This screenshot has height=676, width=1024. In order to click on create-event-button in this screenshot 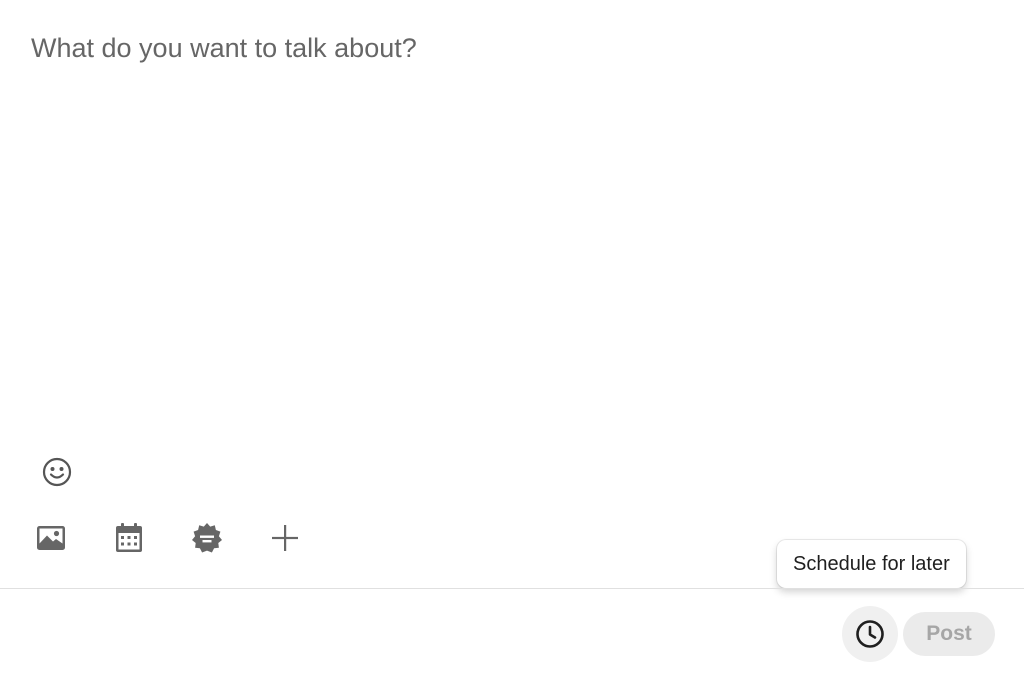, I will do `click(129, 538)`.